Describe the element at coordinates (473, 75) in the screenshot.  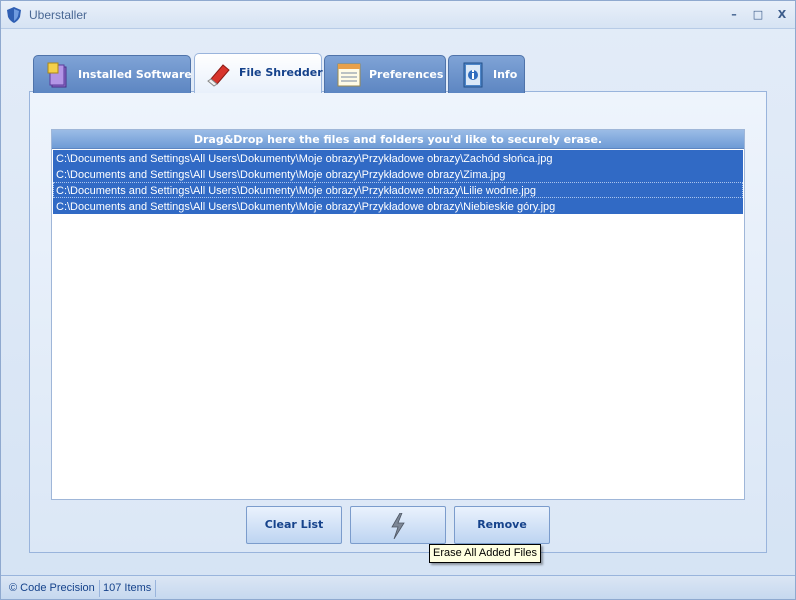
I see `info-book-icon` at that location.